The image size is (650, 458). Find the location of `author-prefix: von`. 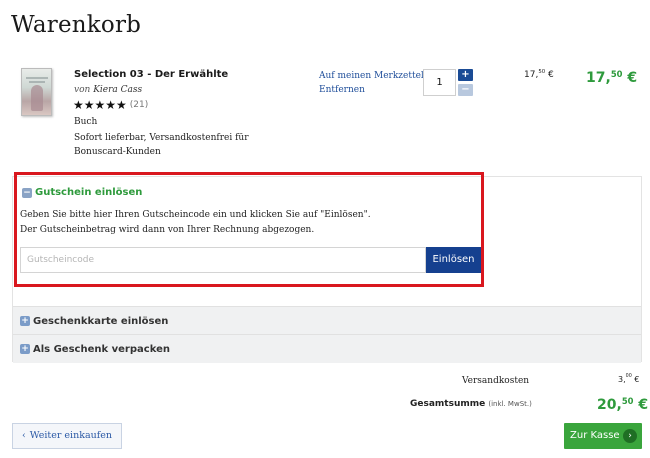

author-prefix: von is located at coordinates (82, 90).